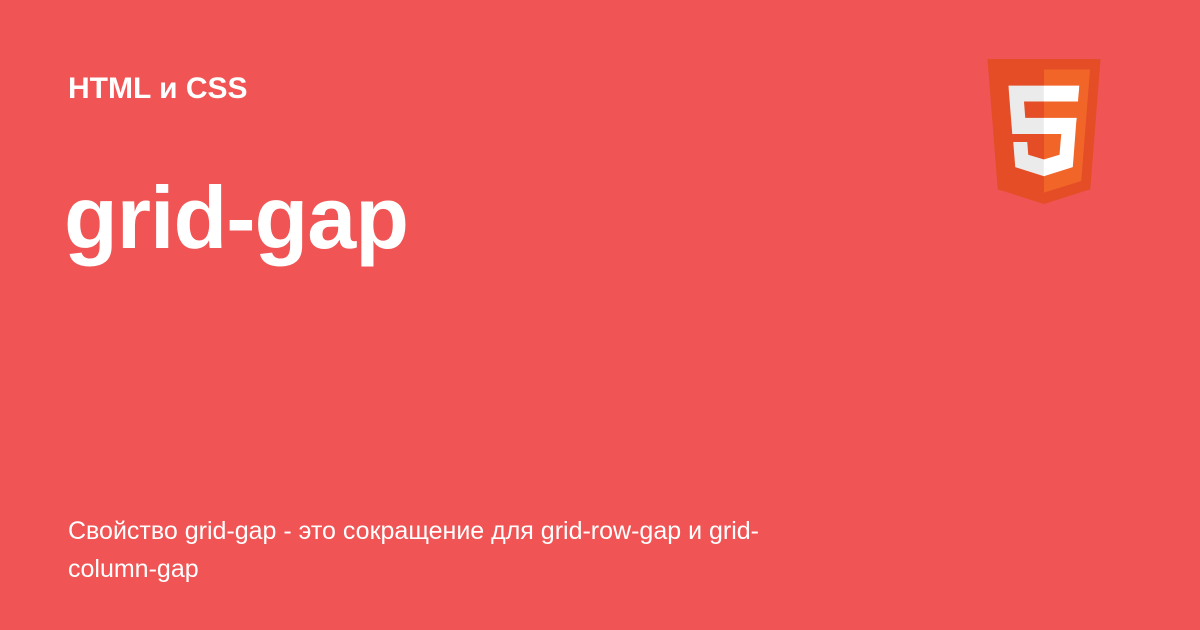 The height and width of the screenshot is (630, 1200). What do you see at coordinates (158, 88) in the screenshot?
I see `category-label: HTML и CSS` at bounding box center [158, 88].